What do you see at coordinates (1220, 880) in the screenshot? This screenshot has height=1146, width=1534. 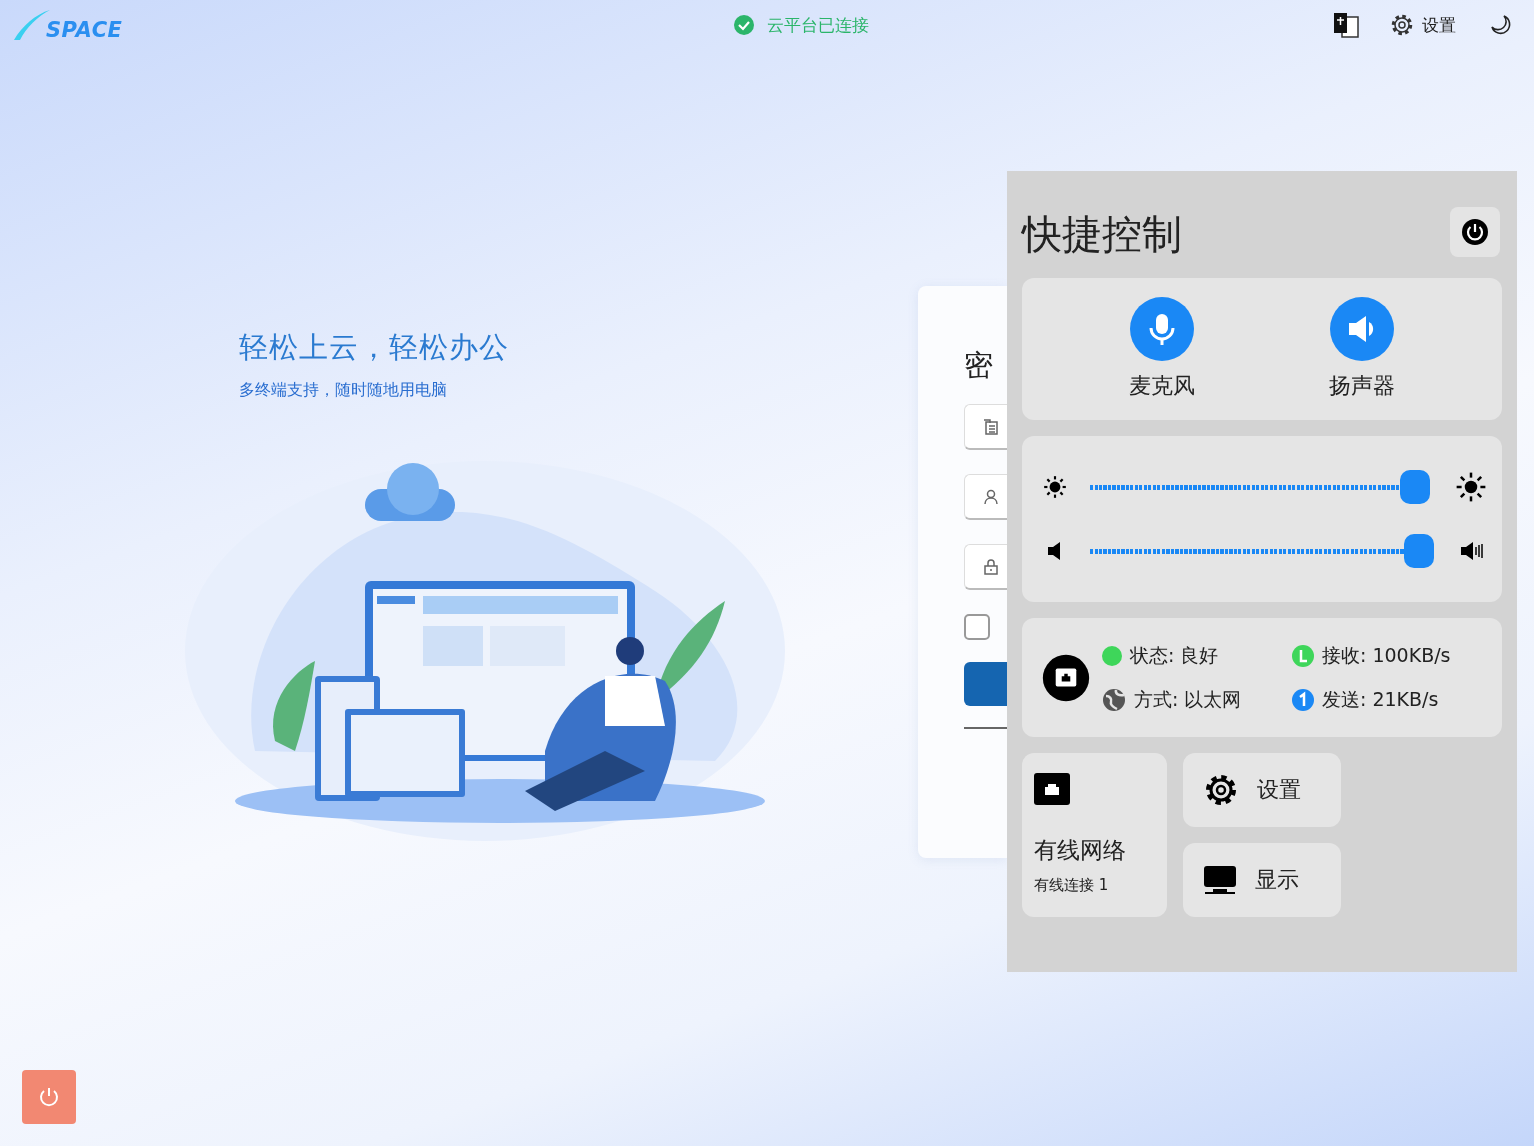 I see `monitor-icon` at bounding box center [1220, 880].